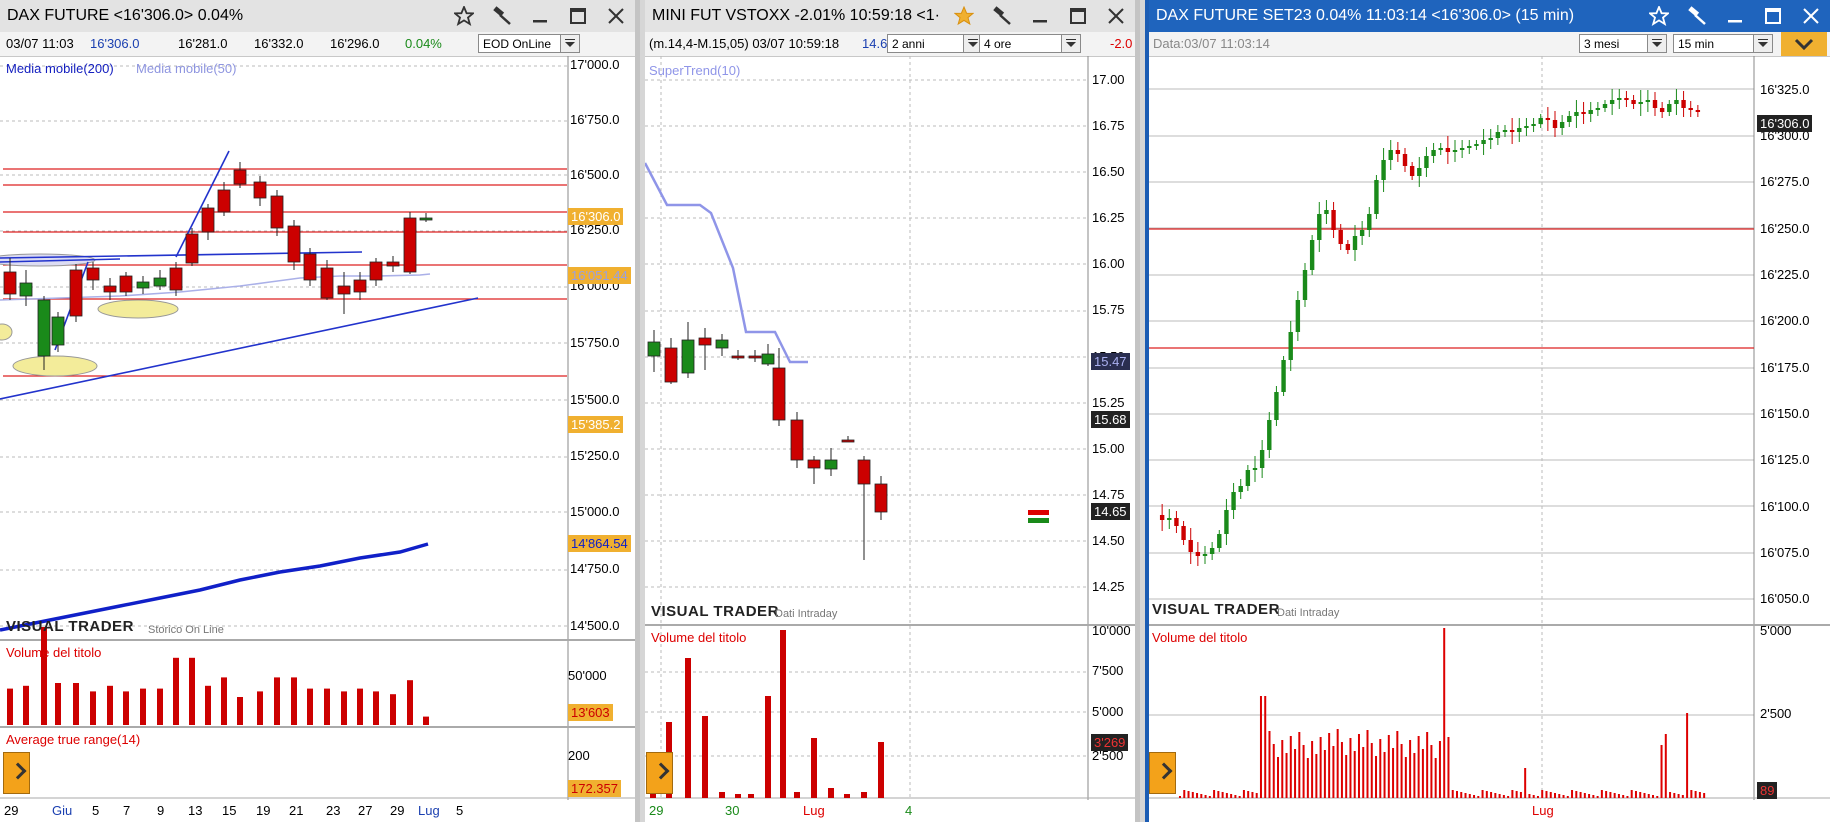 The width and height of the screenshot is (1830, 822). What do you see at coordinates (263, 810) in the screenshot?
I see `date-tick-label: 19` at bounding box center [263, 810].